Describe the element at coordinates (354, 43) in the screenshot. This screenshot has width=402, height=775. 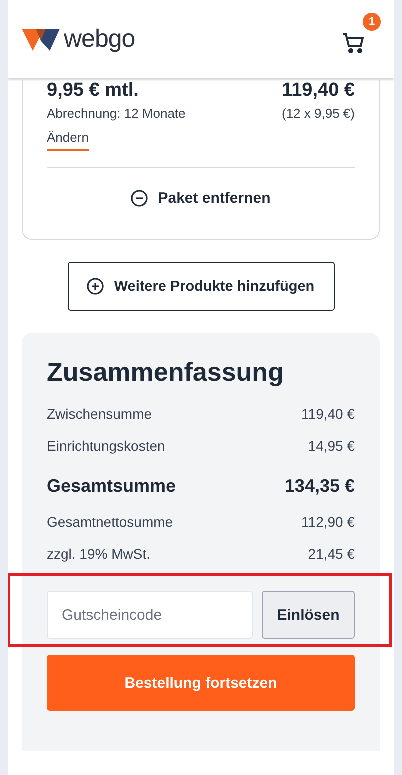
I see `cart-icon` at that location.